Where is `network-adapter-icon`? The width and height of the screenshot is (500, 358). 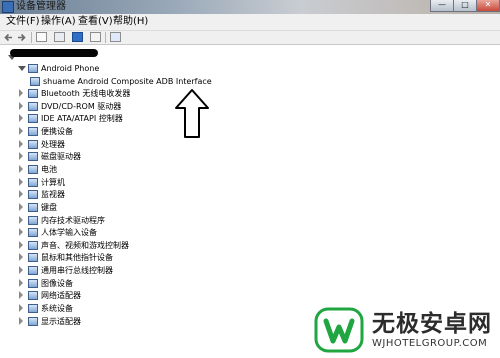 network-adapter-icon is located at coordinates (33, 296).